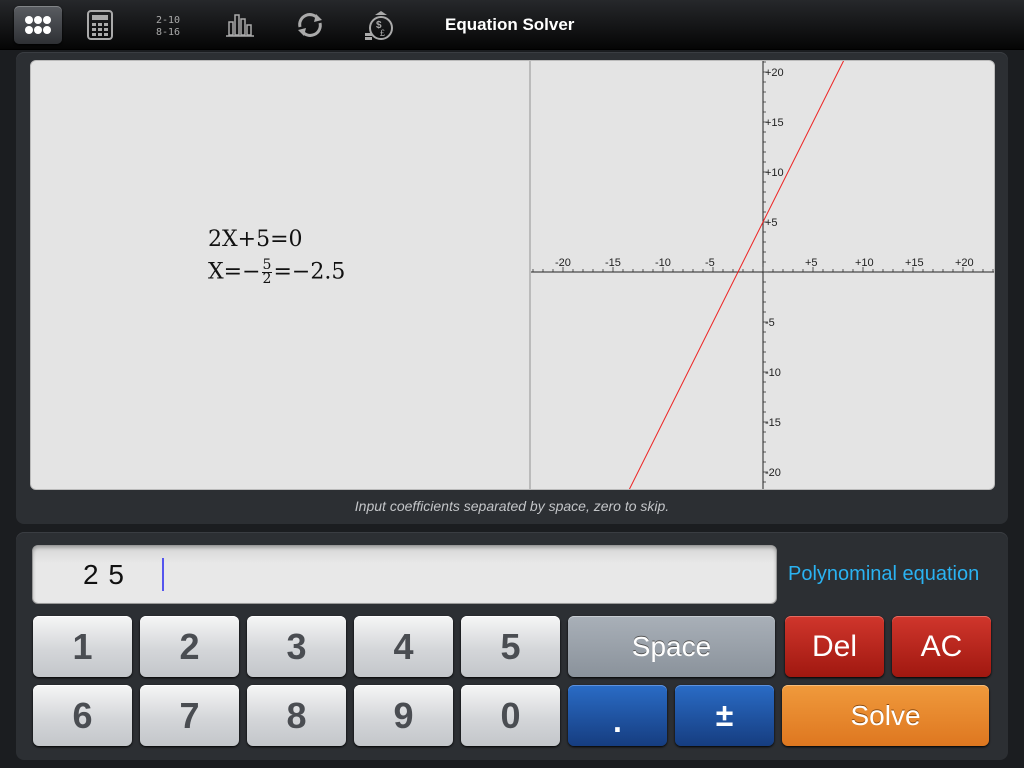 Image resolution: width=1024 pixels, height=768 pixels. I want to click on solution-fraction: 52, so click(267, 272).